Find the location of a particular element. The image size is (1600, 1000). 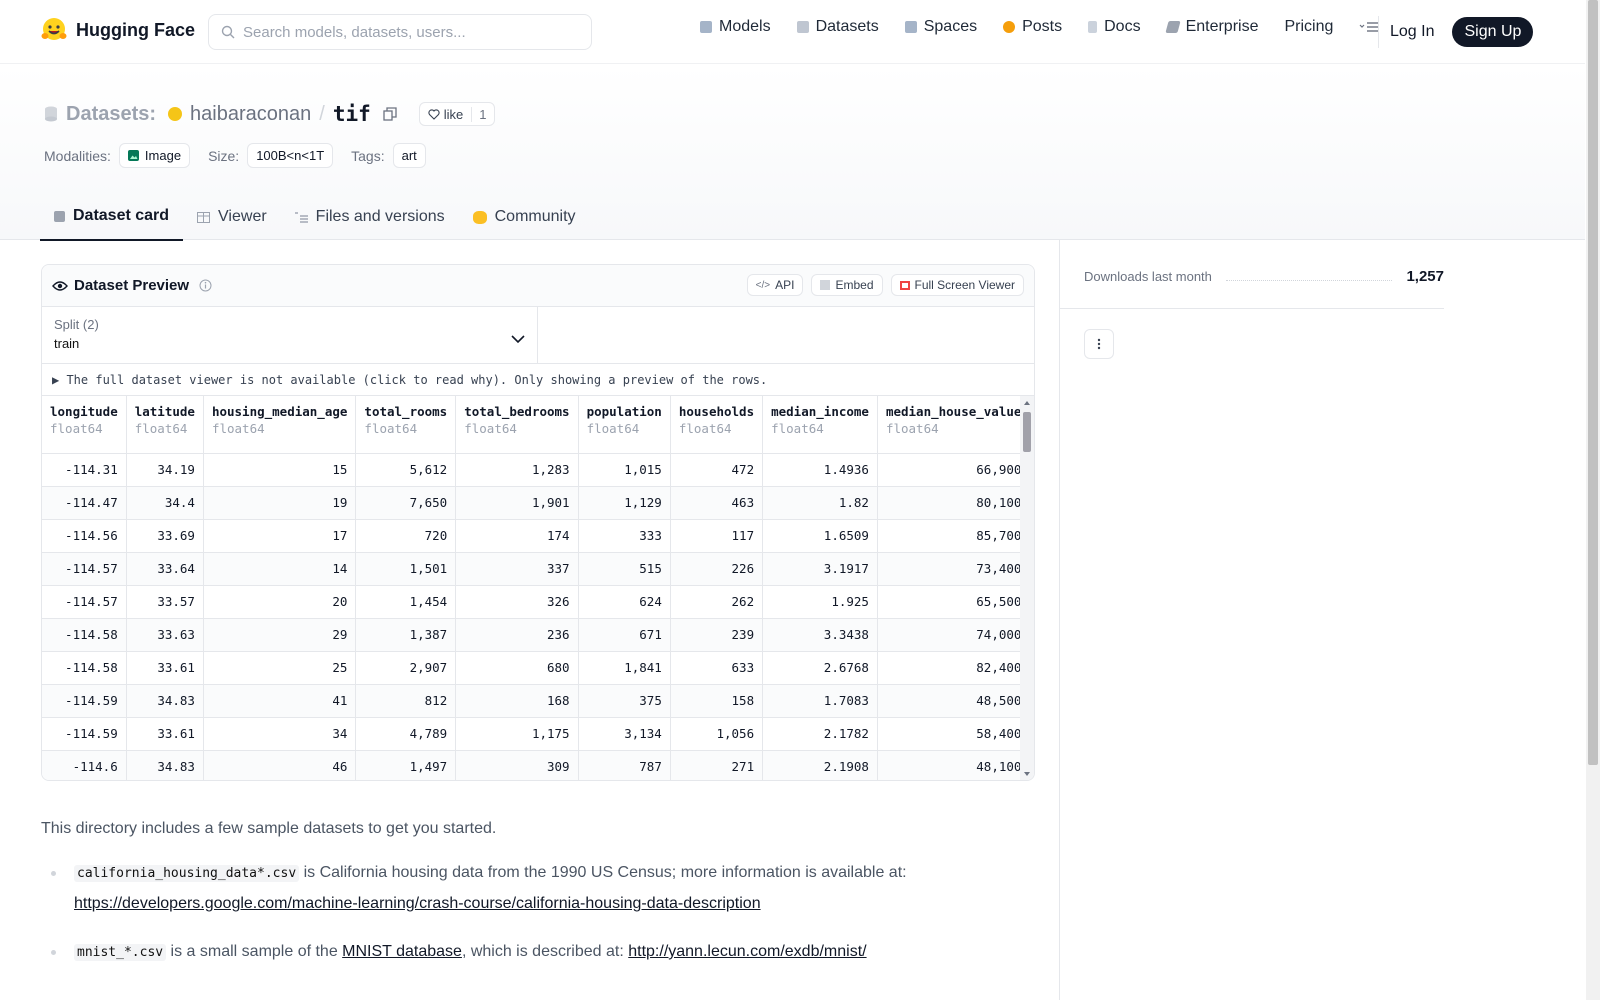

column-header: population float64 is located at coordinates (624, 425).